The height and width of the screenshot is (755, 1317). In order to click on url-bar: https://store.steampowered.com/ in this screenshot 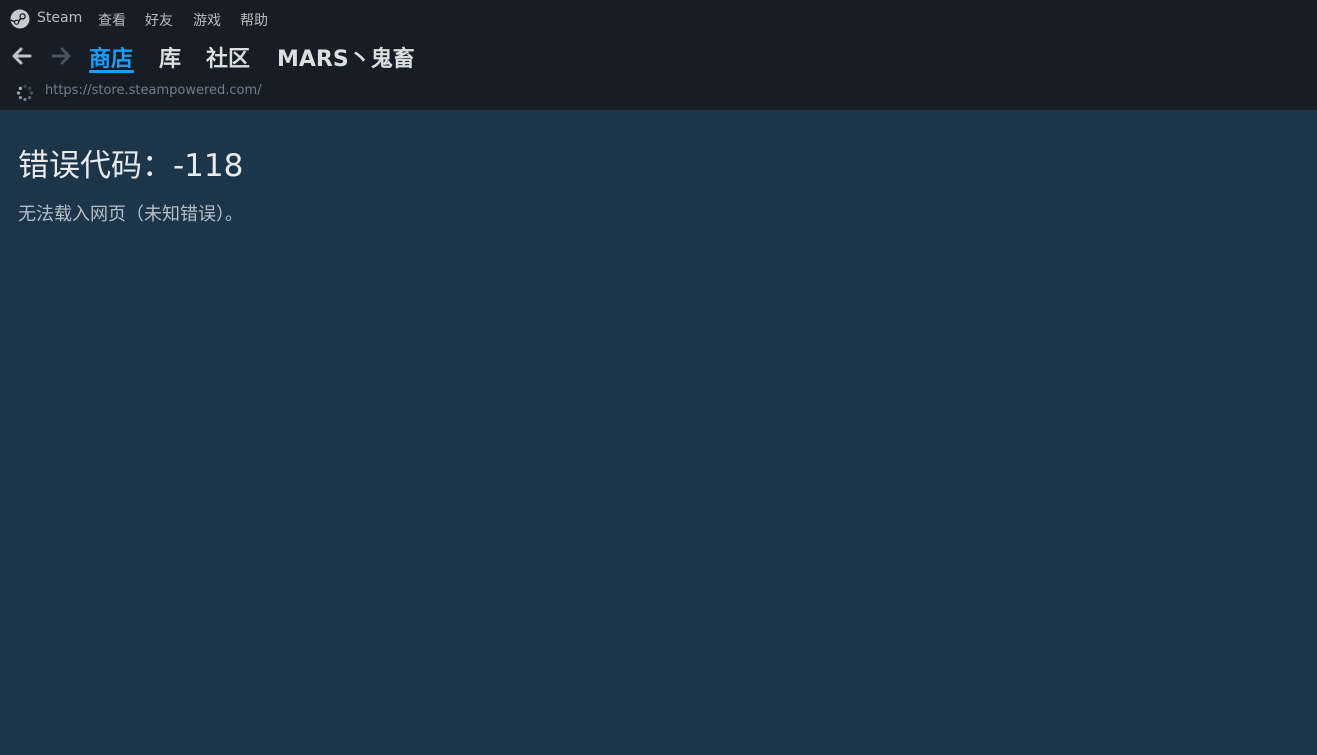, I will do `click(658, 92)`.